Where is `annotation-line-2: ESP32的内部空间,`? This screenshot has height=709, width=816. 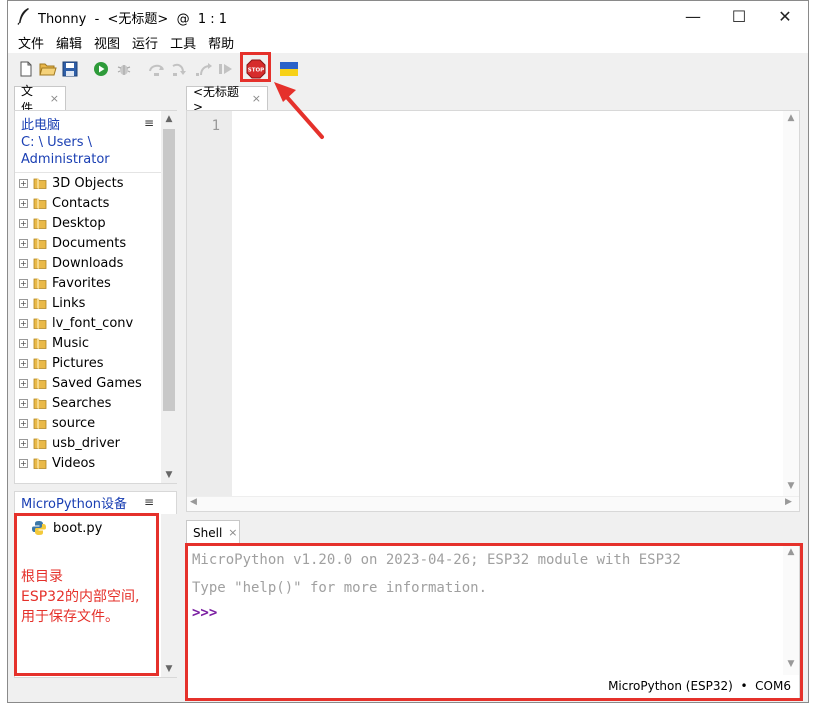
annotation-line-2: ESP32的内部空间, is located at coordinates (80, 597).